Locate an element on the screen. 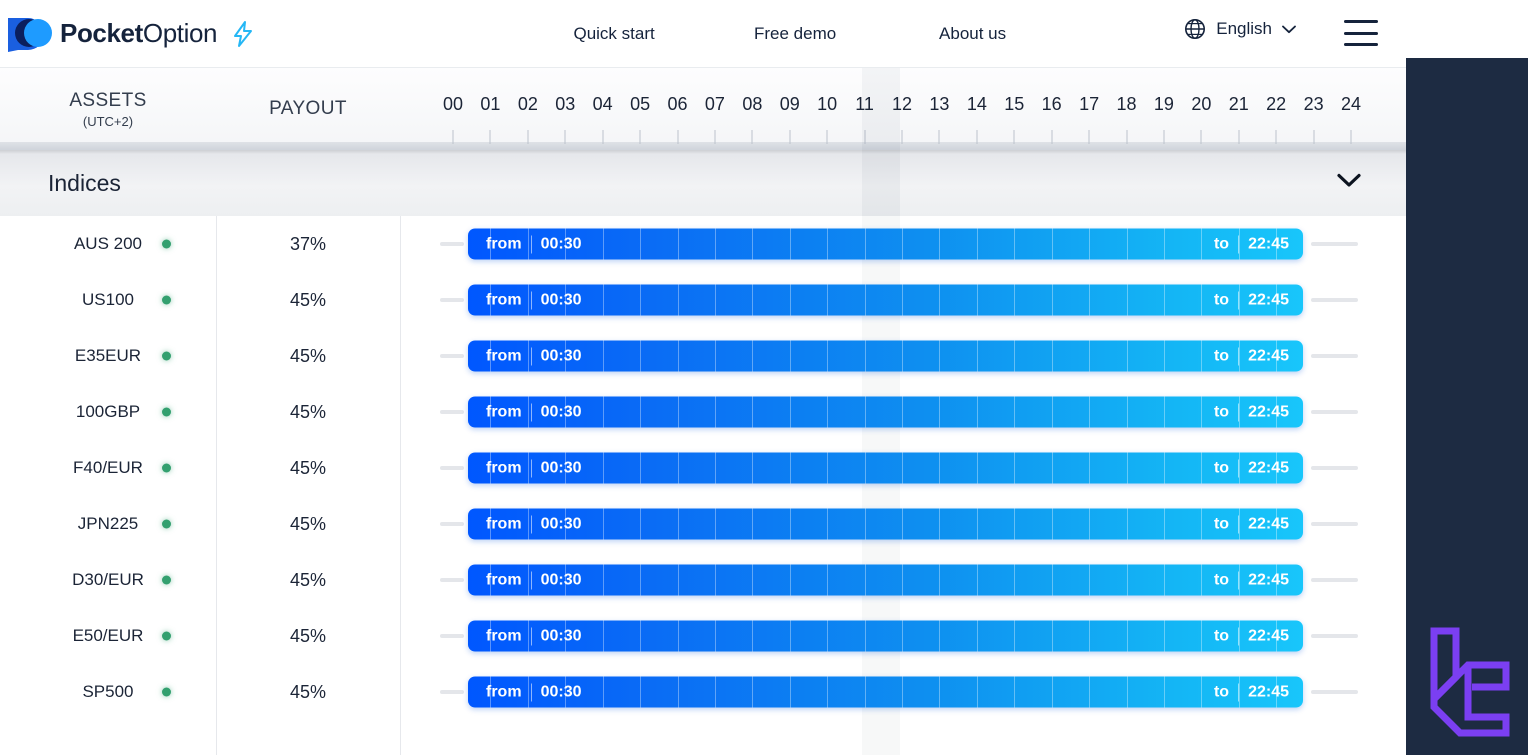 Image resolution: width=1528 pixels, height=755 pixels. hour-label: 12 is located at coordinates (902, 104).